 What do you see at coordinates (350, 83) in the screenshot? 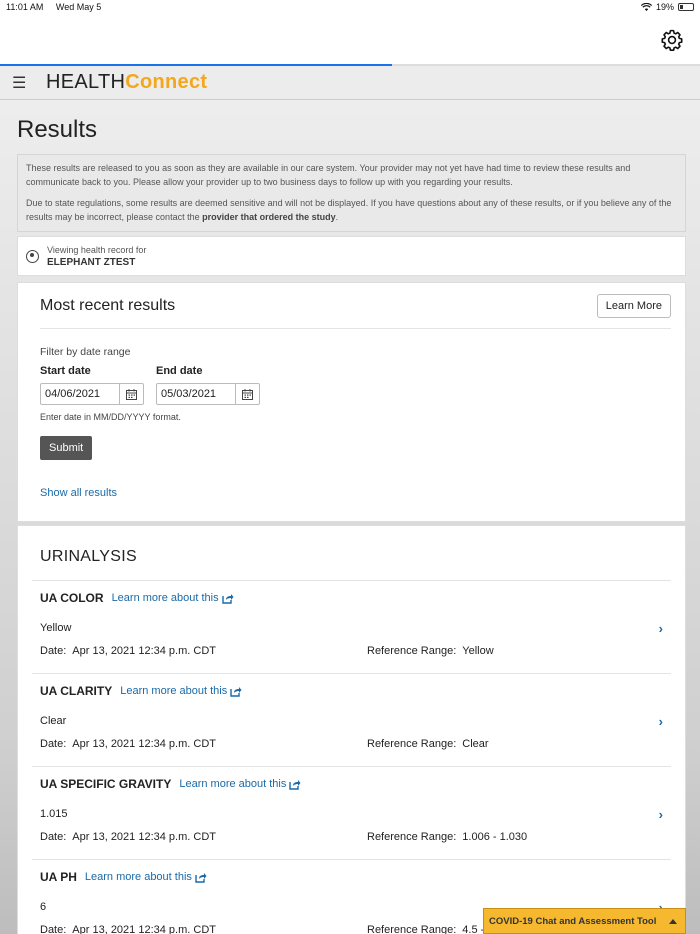
I see `app-header: ☰ HEALTHConnect` at bounding box center [350, 83].